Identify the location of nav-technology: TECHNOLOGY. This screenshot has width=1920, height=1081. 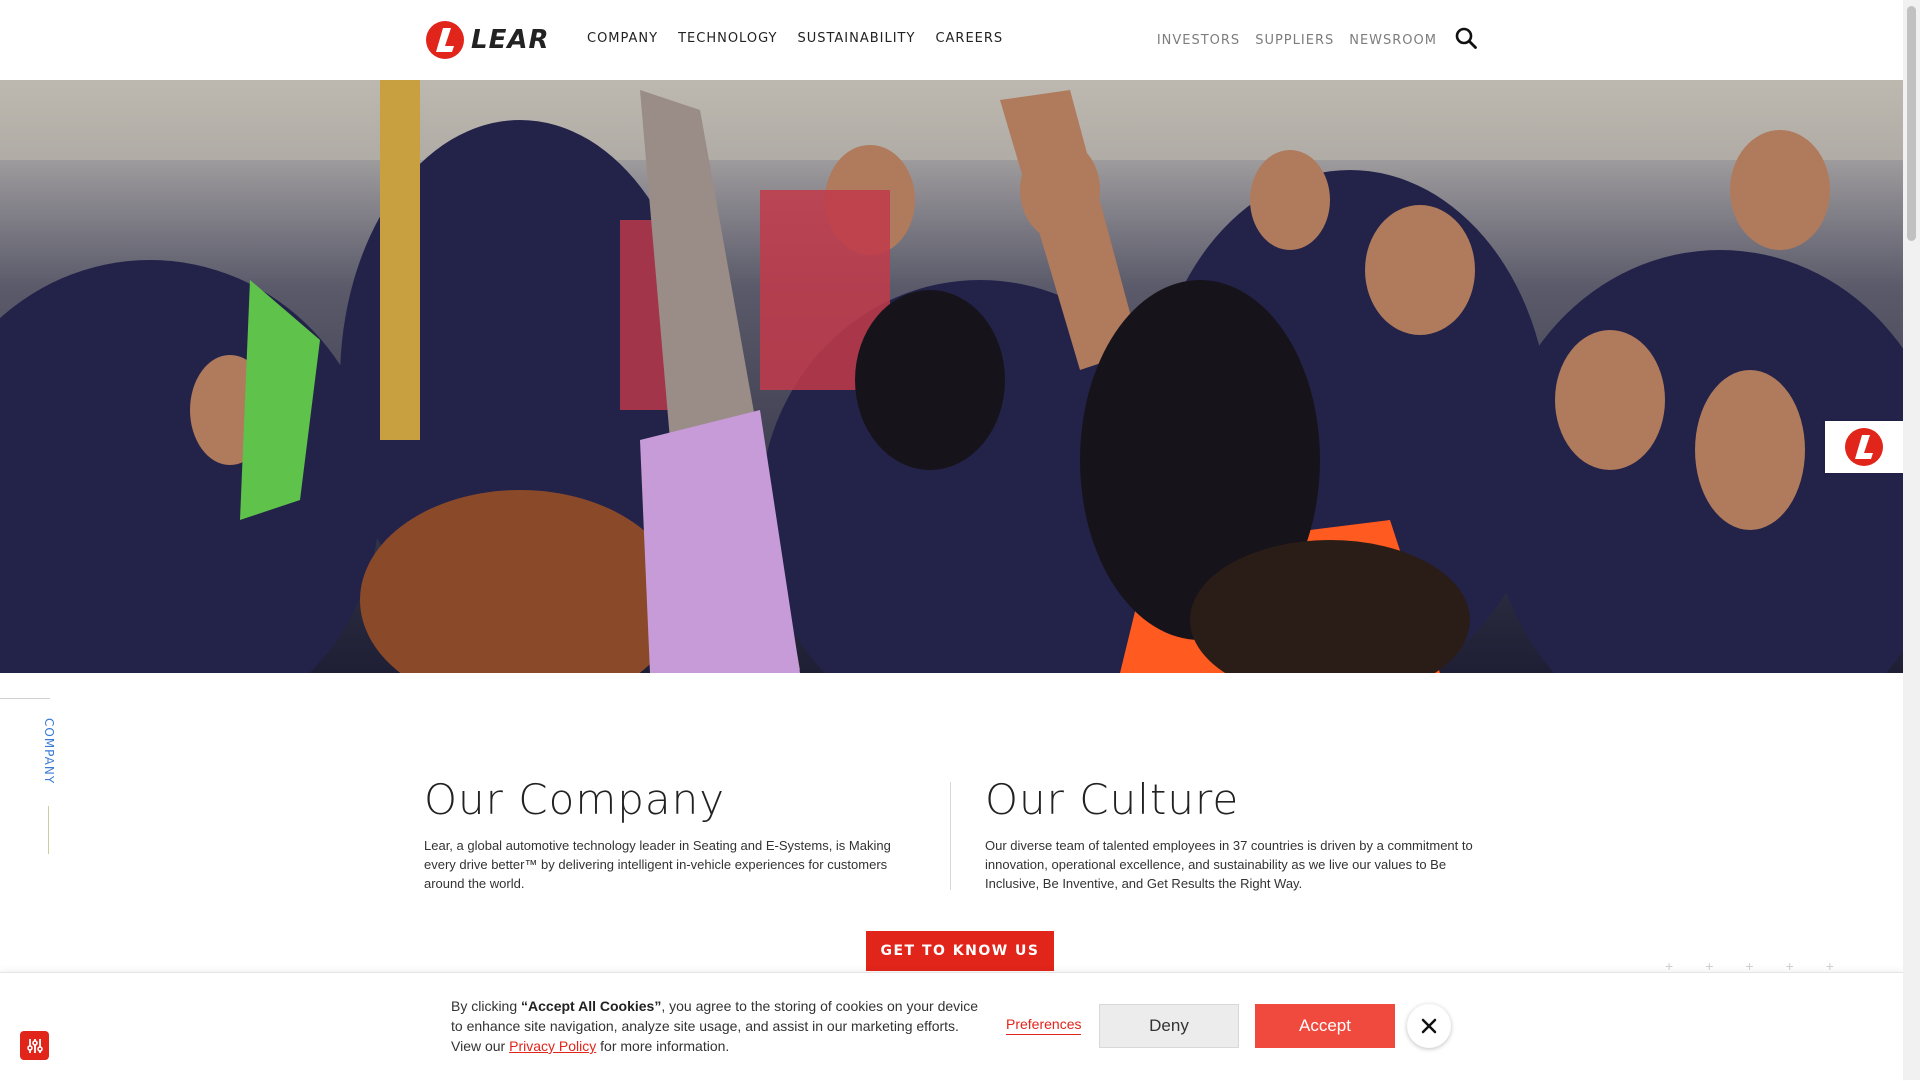
(727, 38).